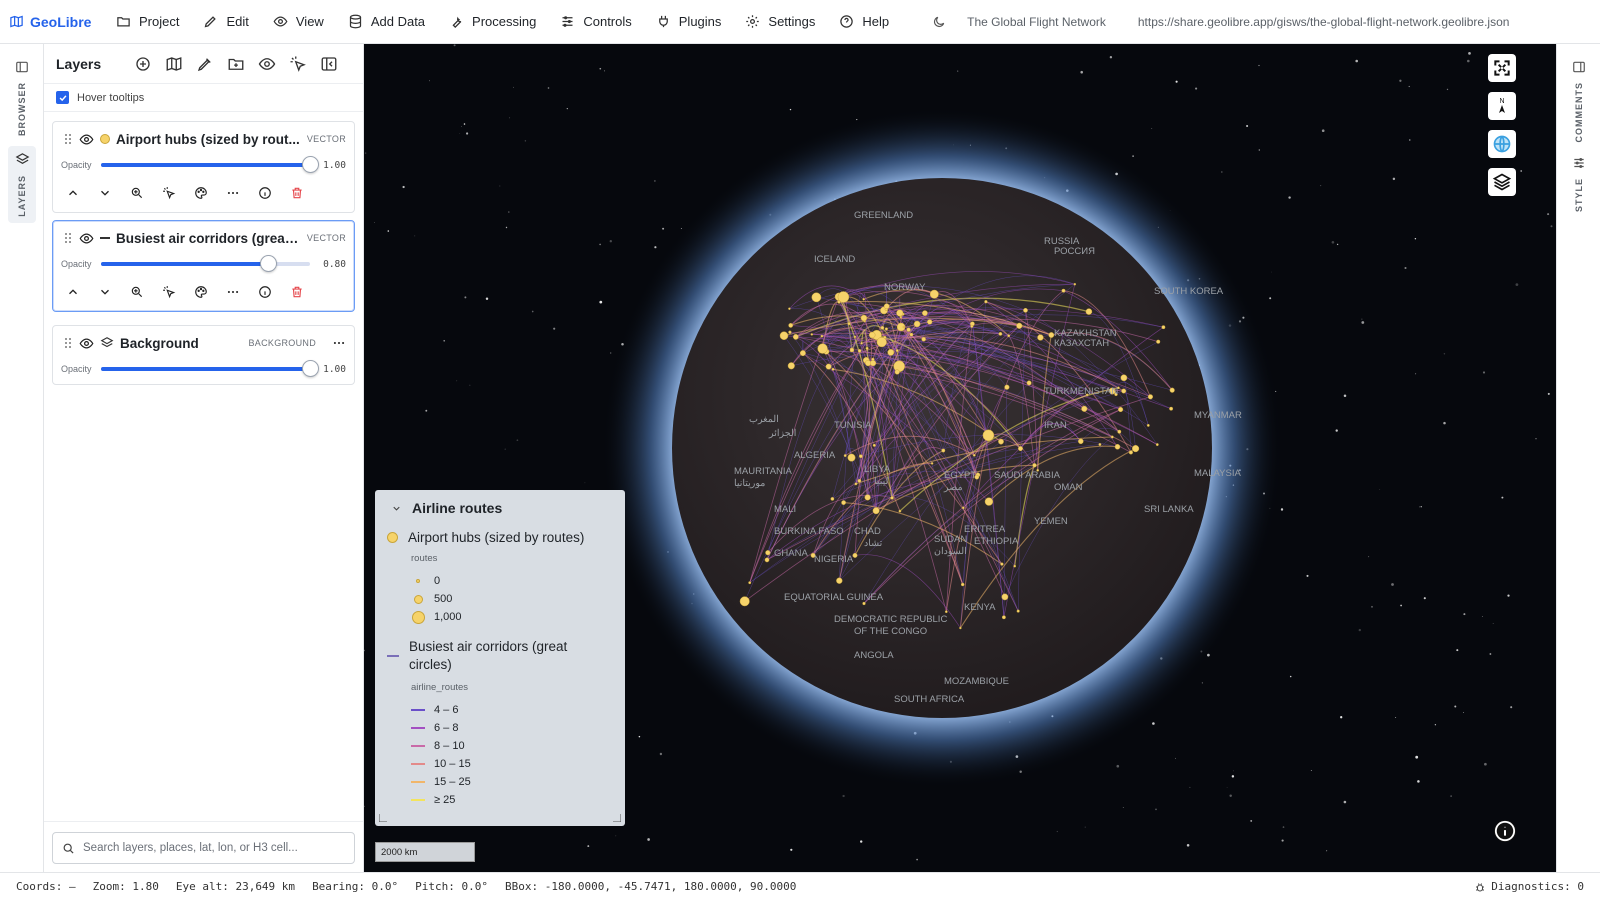 This screenshot has width=1600, height=900. I want to click on resize-handle-right-icon, so click(617, 818).